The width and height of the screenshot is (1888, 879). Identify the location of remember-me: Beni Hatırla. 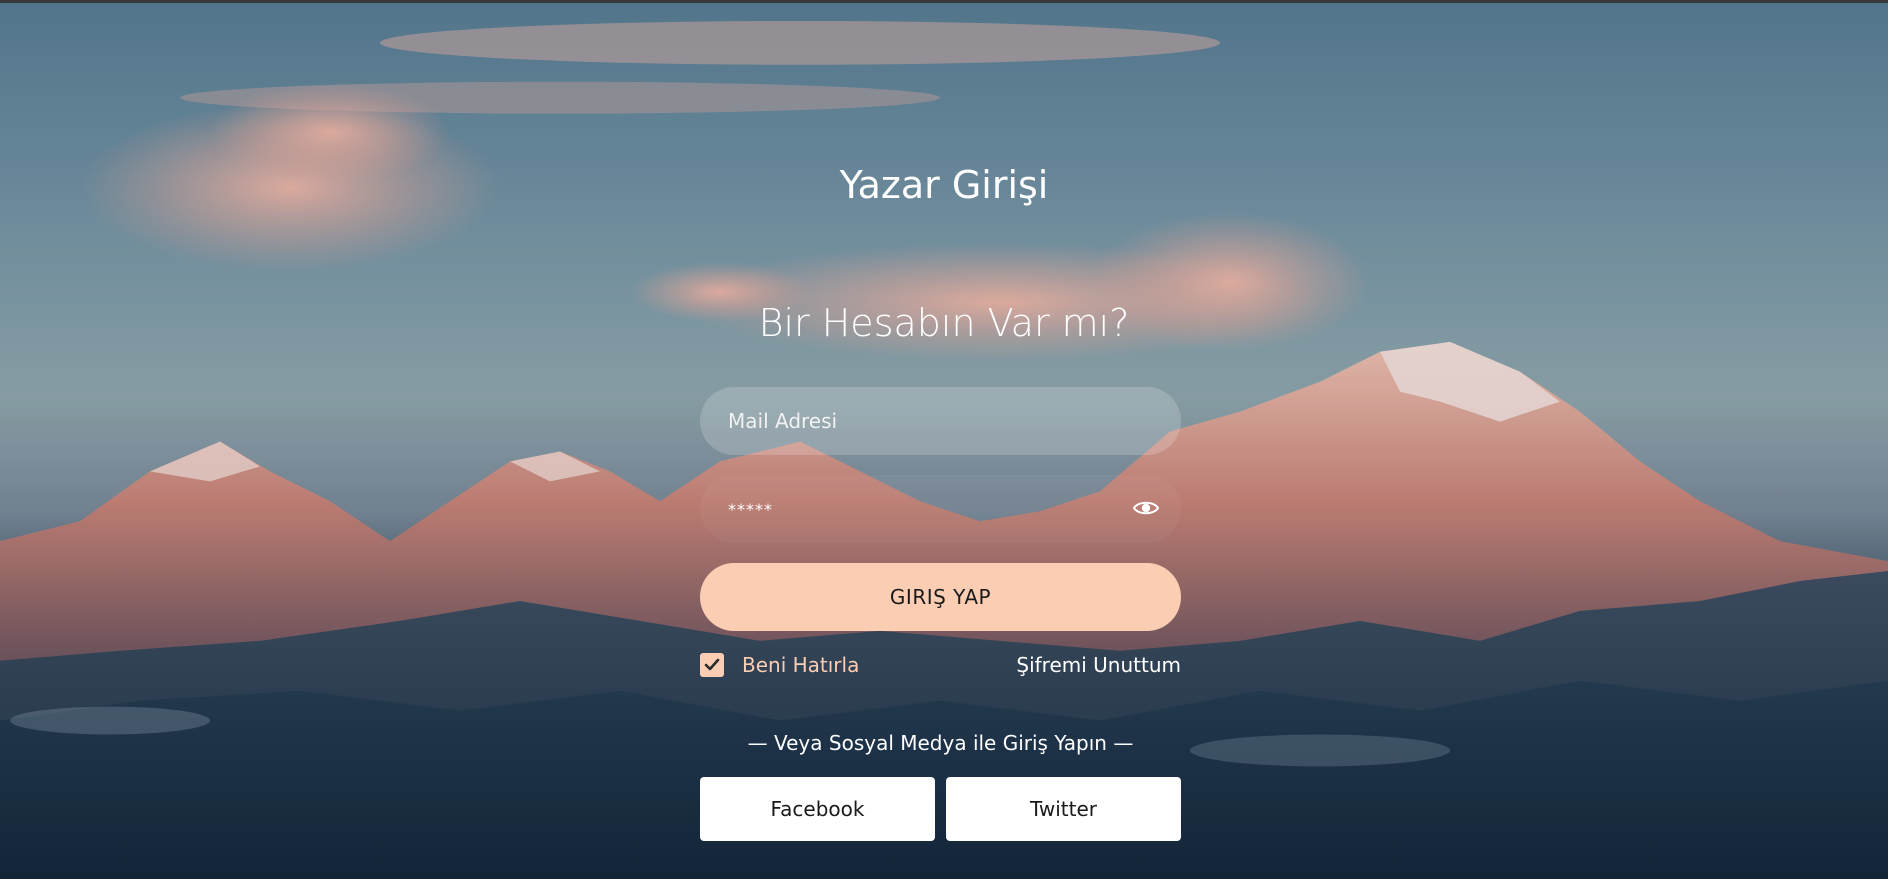
(779, 665).